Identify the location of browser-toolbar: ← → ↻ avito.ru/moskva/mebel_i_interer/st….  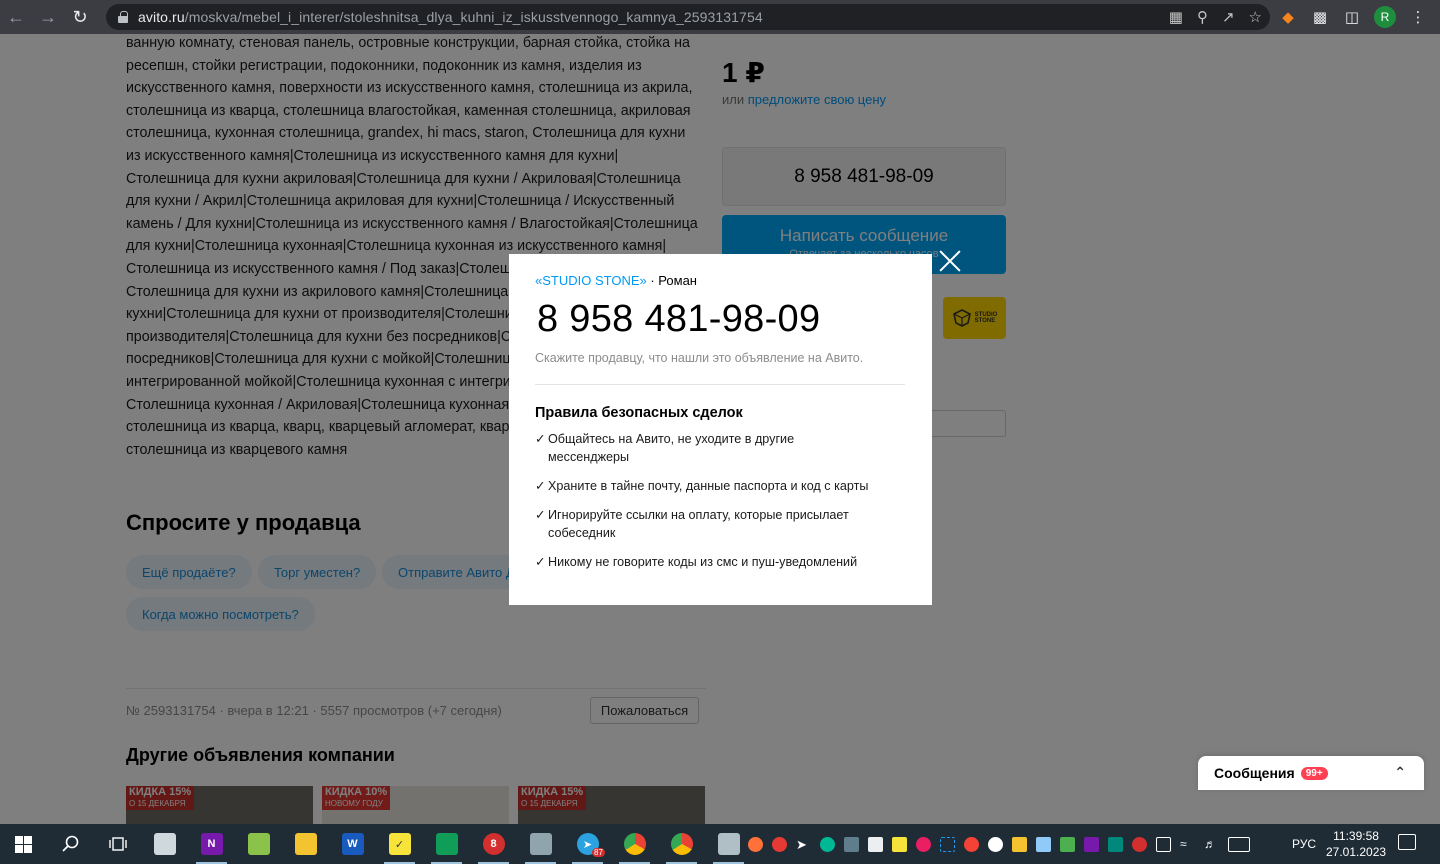
(720, 17).